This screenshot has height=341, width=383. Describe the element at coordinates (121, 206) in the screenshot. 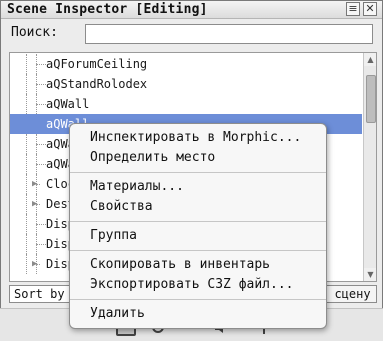

I see `menu-item: Свойства` at that location.